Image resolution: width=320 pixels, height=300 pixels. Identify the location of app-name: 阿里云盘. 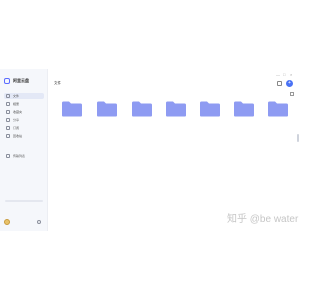
(21, 80).